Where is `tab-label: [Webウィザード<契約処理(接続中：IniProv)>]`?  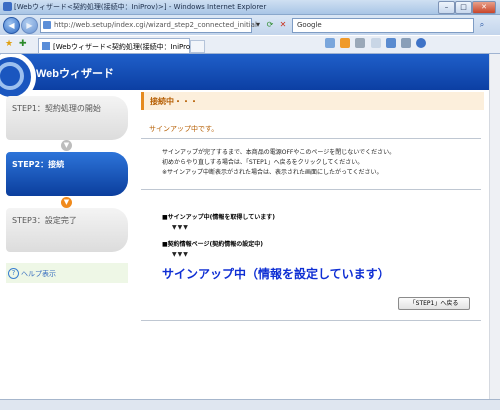
tab-label: [Webウィザード<契約処理(接続中：IniProv)>] is located at coordinates (129, 47).